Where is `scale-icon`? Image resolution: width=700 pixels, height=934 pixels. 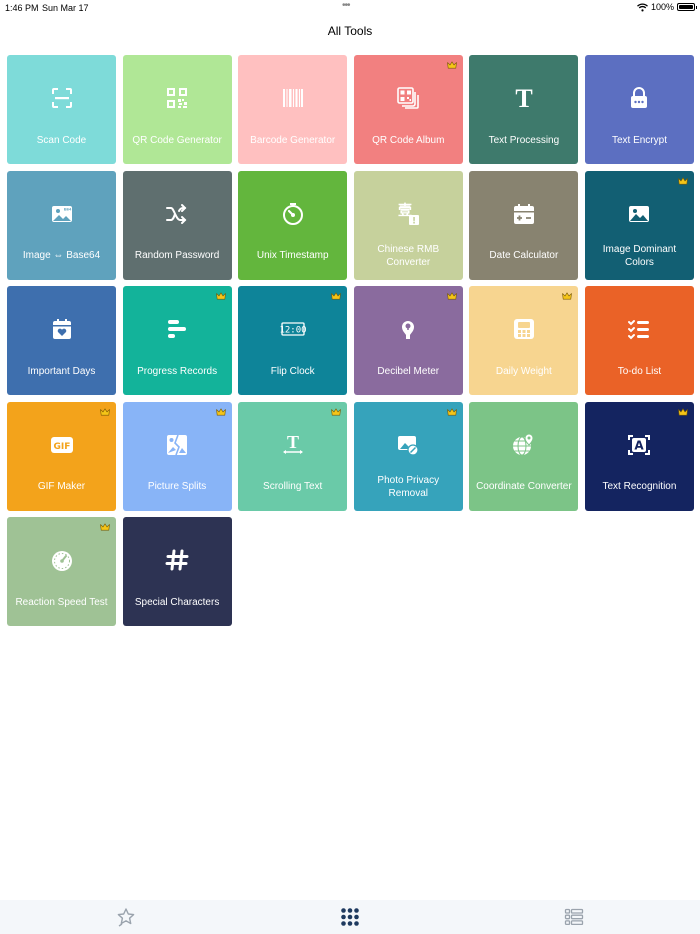
scale-icon is located at coordinates (523, 329).